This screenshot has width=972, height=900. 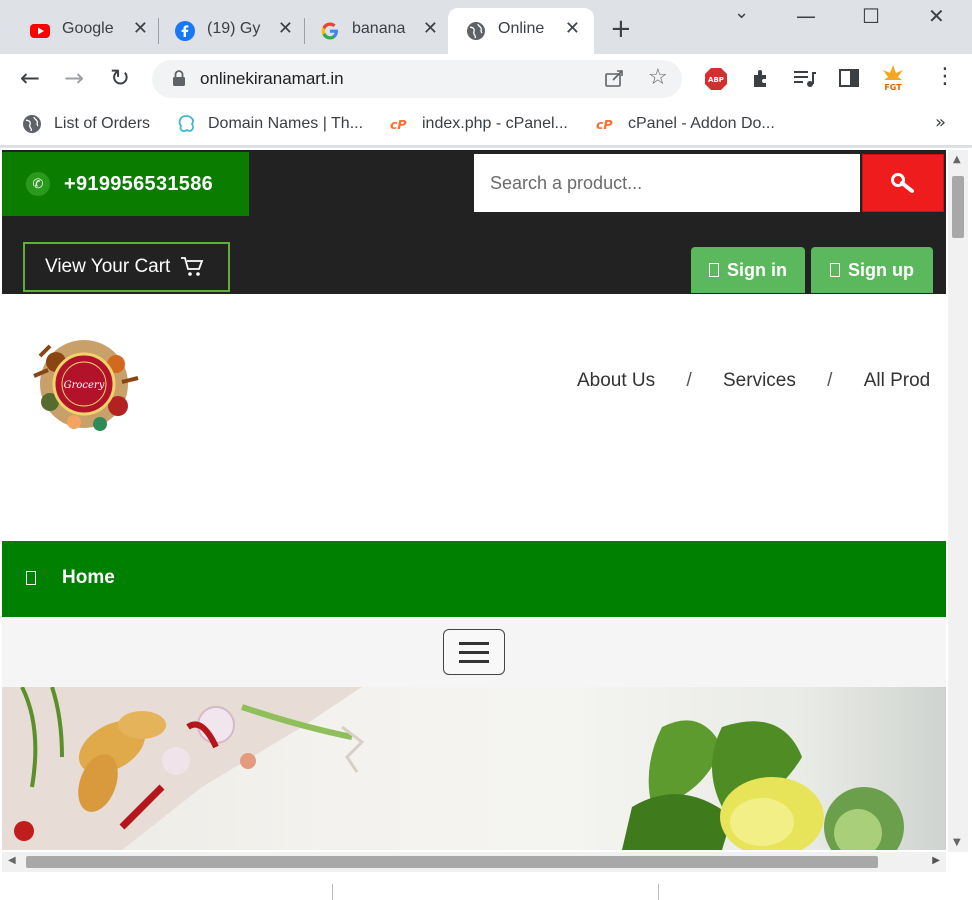 What do you see at coordinates (234, 28) in the screenshot?
I see `tab-label: (19) Gy` at bounding box center [234, 28].